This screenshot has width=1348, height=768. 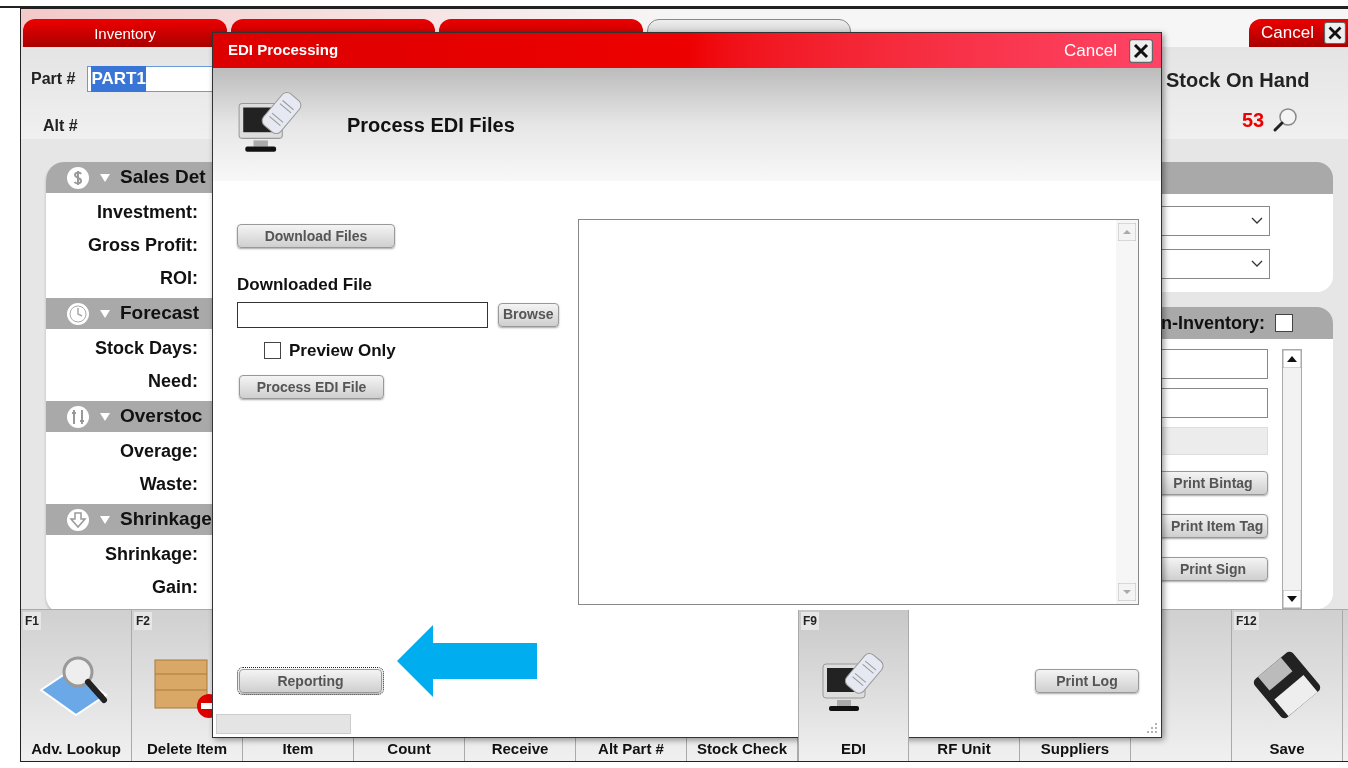 What do you see at coordinates (853, 748) in the screenshot?
I see `toolbar-label: EDI` at bounding box center [853, 748].